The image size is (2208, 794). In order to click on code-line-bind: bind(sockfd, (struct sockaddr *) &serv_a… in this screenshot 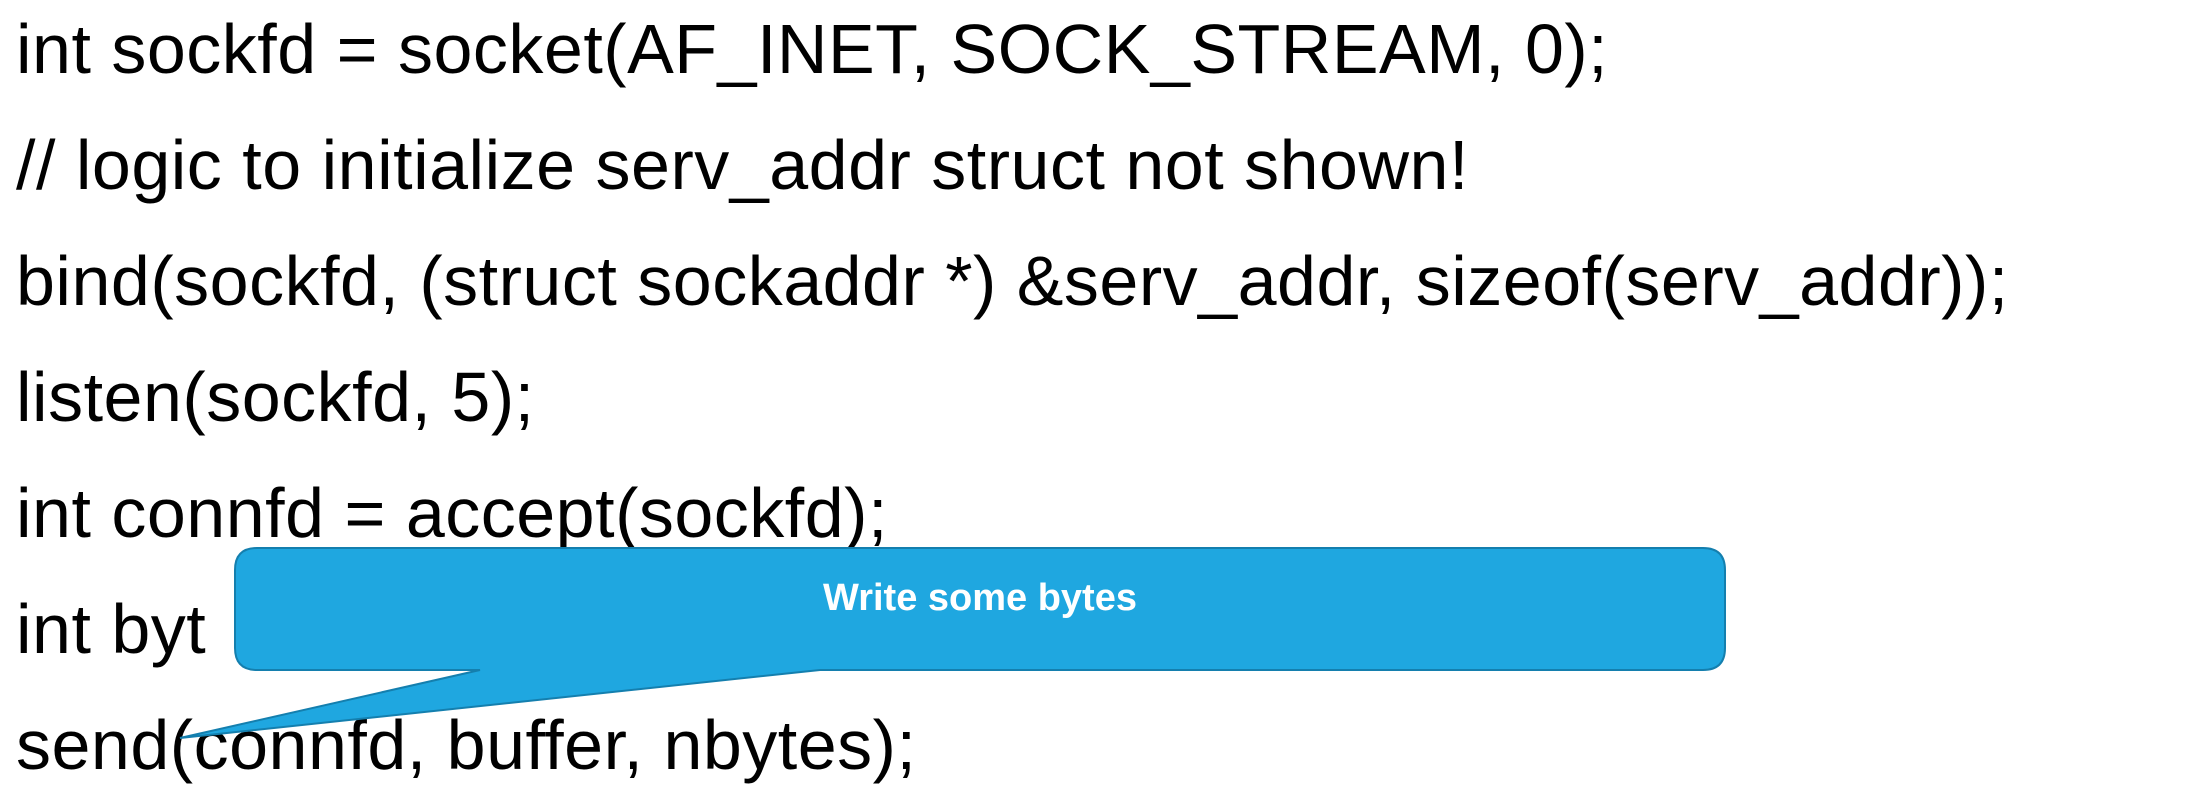, I will do `click(1012, 281)`.